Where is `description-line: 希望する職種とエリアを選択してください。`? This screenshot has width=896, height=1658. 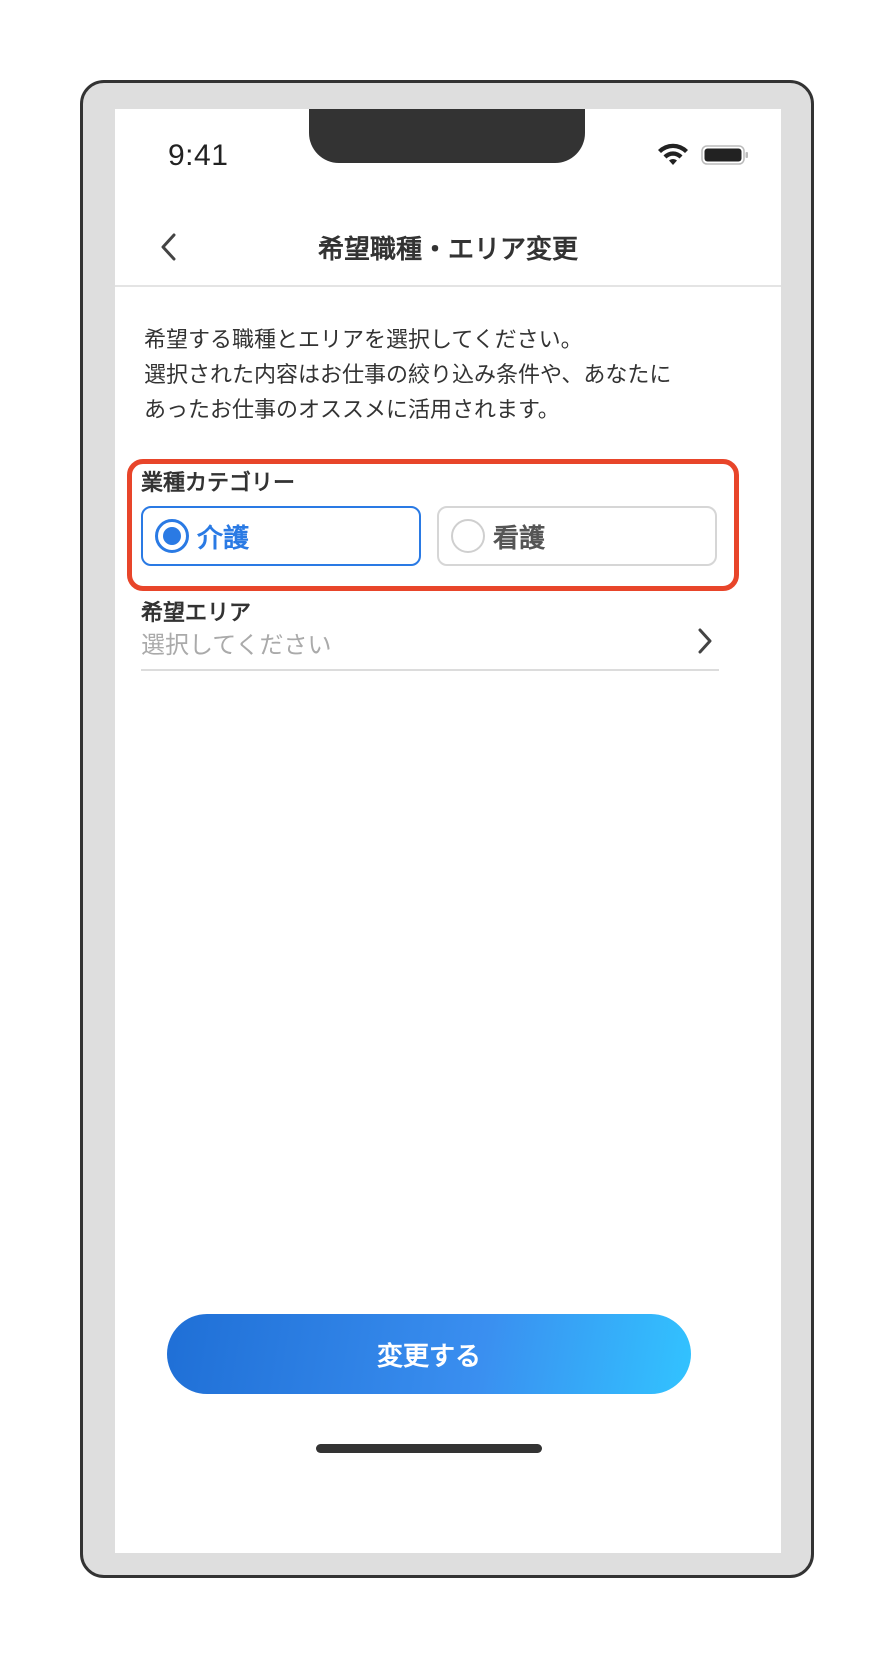 description-line: 希望する職種とエリアを選択してください。 is located at coordinates (363, 340).